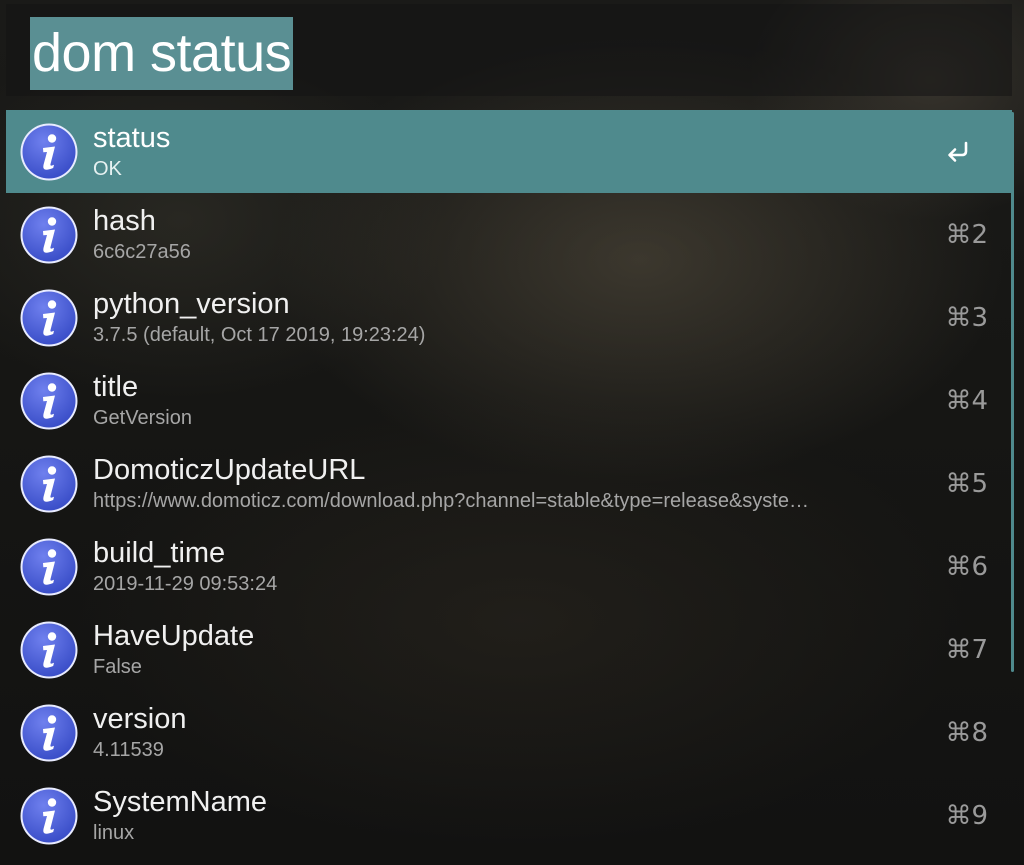 Image resolution: width=1024 pixels, height=865 pixels. I want to click on result-subtitle: False, so click(117, 667).